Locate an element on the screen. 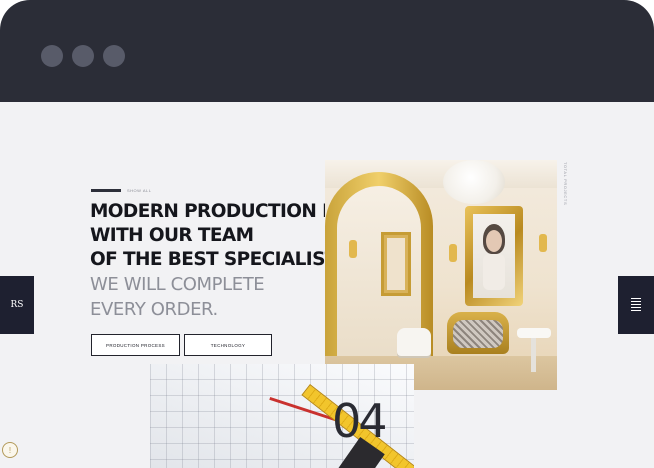  eyebrow: SHOW ALL is located at coordinates (121, 190).